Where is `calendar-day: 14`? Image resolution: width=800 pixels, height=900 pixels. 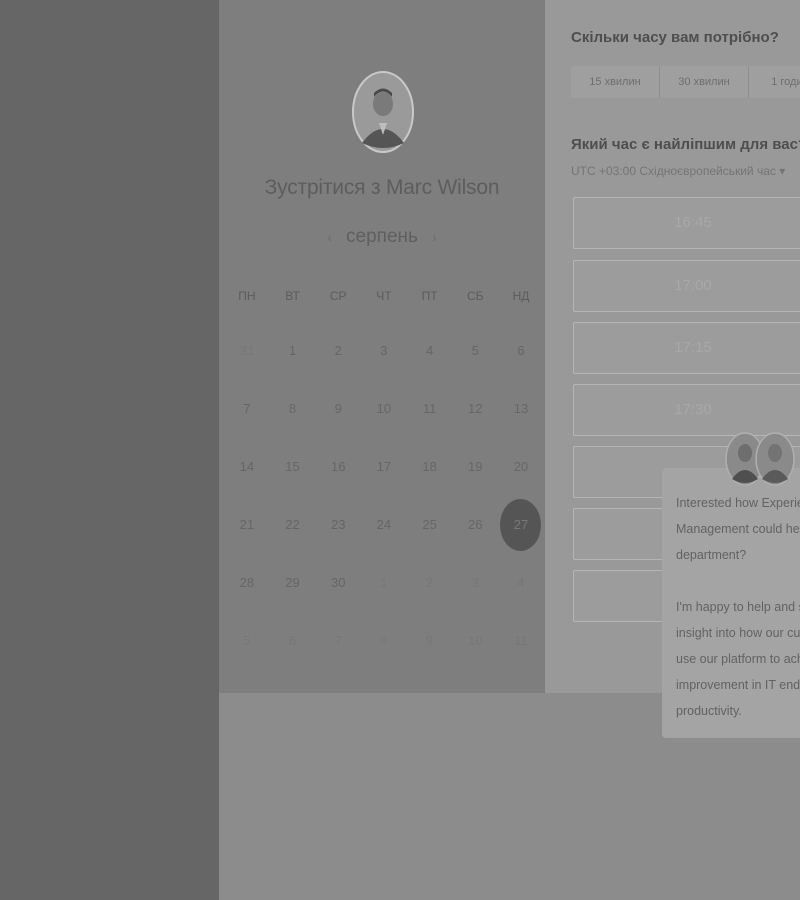 calendar-day: 14 is located at coordinates (247, 466).